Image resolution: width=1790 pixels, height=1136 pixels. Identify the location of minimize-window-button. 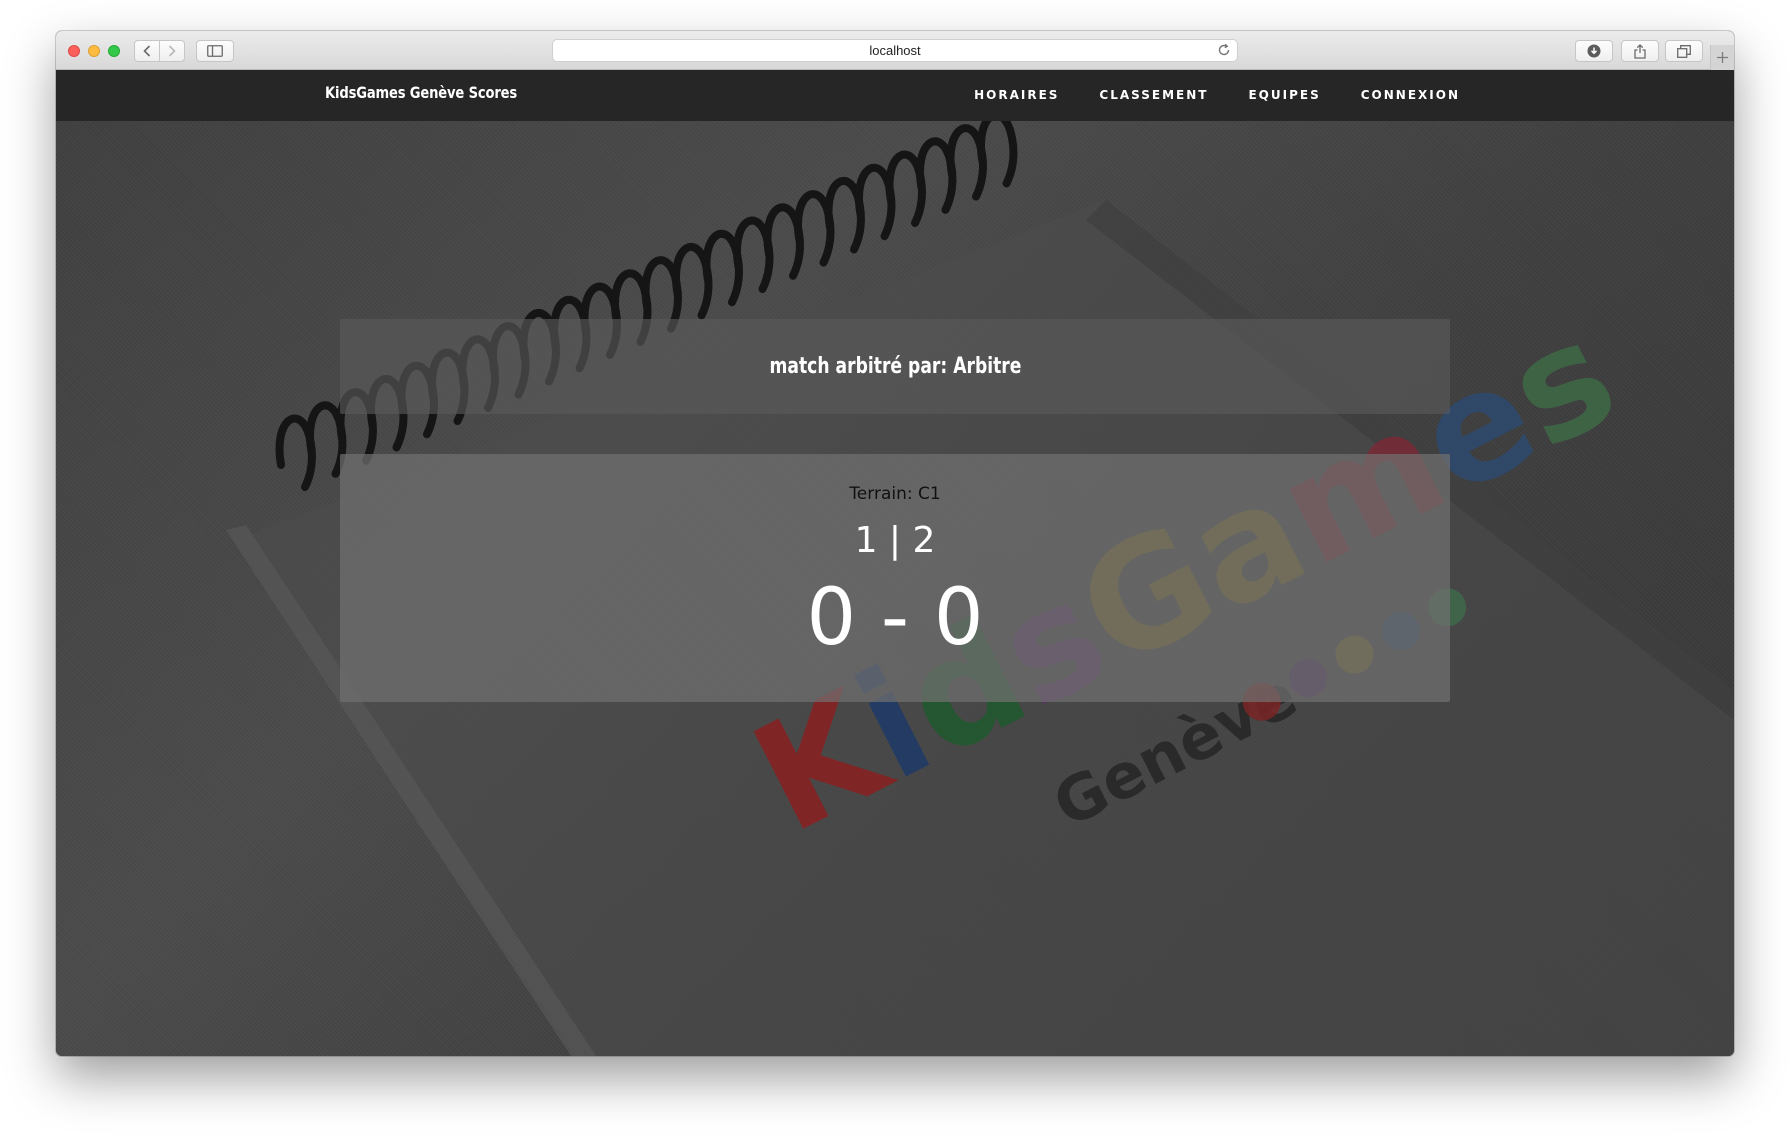
(94, 51).